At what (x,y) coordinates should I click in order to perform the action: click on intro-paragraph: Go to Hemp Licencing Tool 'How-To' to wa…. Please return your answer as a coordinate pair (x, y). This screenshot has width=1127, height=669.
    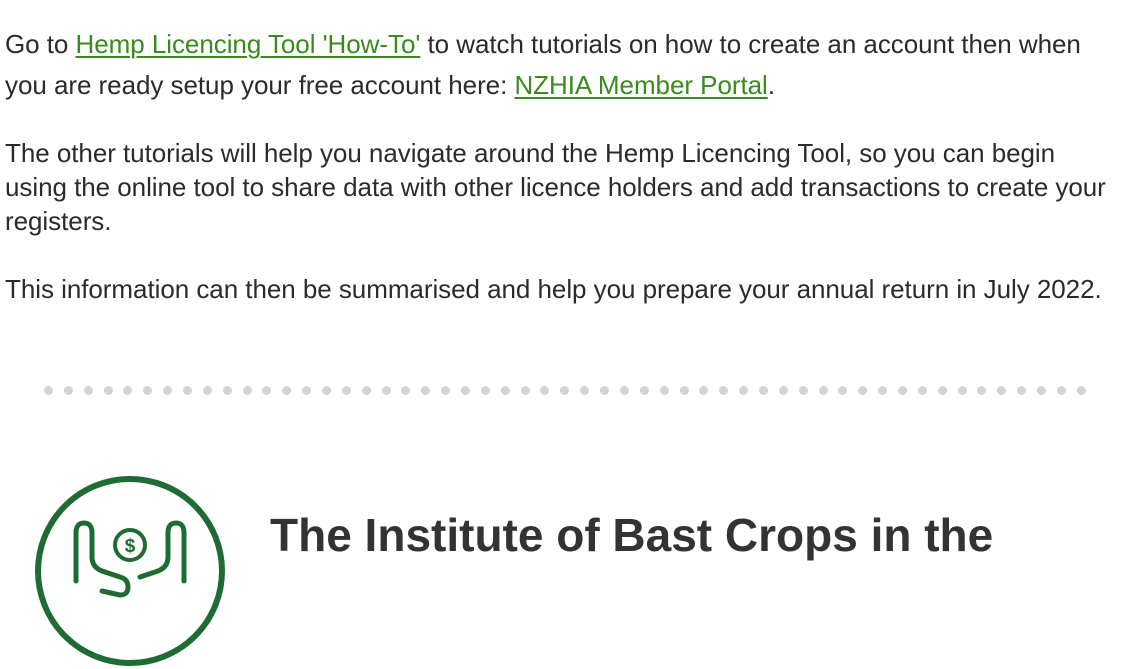
    Looking at the image, I should click on (564, 65).